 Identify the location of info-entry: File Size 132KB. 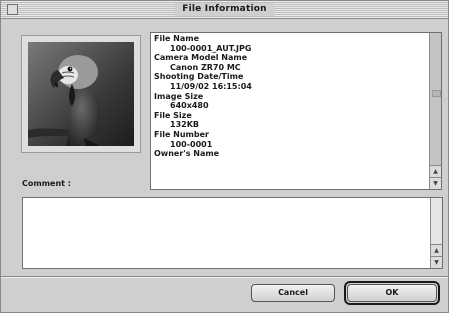
(290, 120).